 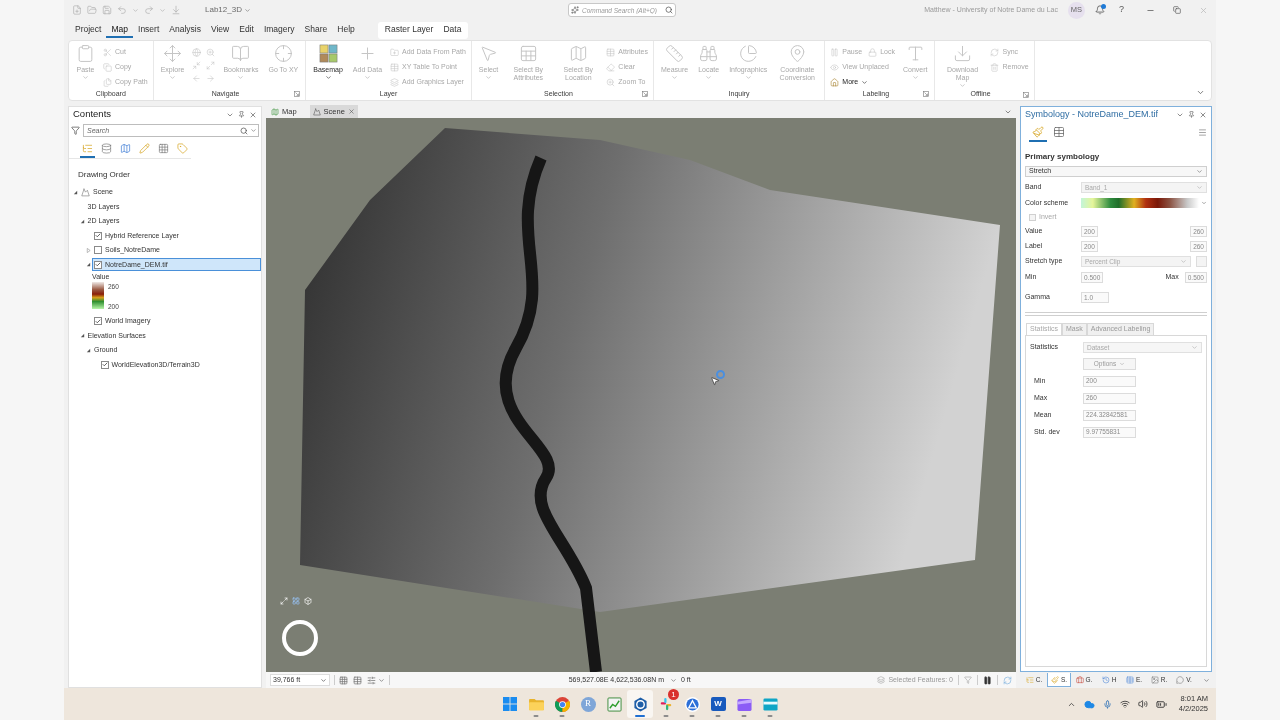 I want to click on sliders-icon, so click(x=371, y=680).